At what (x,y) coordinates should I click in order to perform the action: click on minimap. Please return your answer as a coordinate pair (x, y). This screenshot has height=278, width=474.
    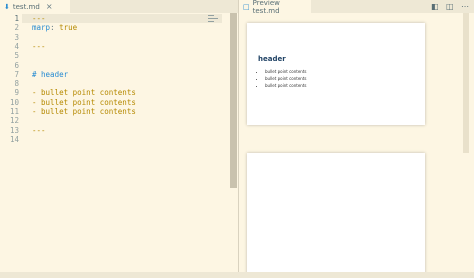
    Looking at the image, I should click on (215, 18).